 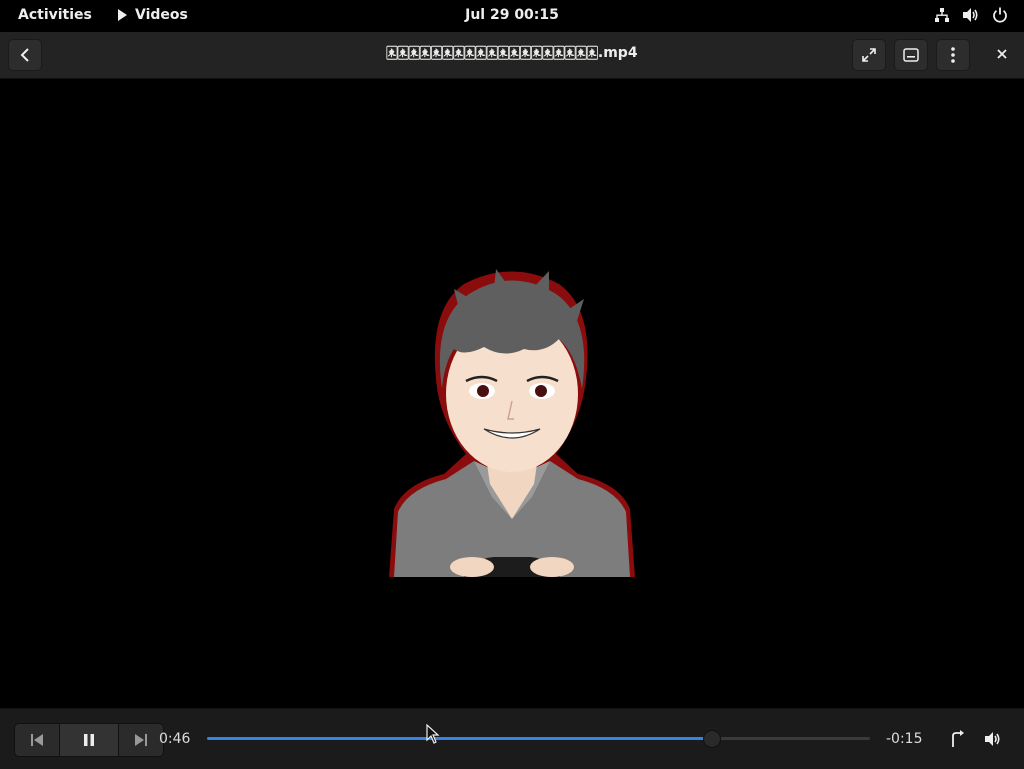 I want to click on skip-previous-icon, so click(x=37, y=740).